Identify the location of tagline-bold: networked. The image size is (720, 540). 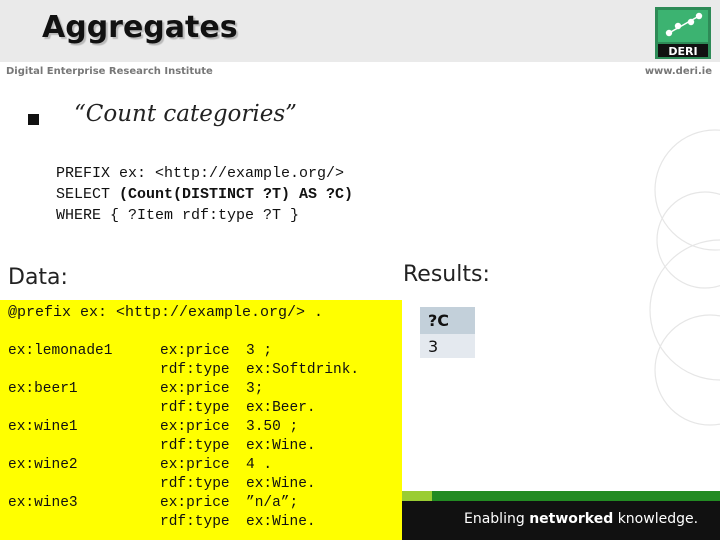
(571, 519).